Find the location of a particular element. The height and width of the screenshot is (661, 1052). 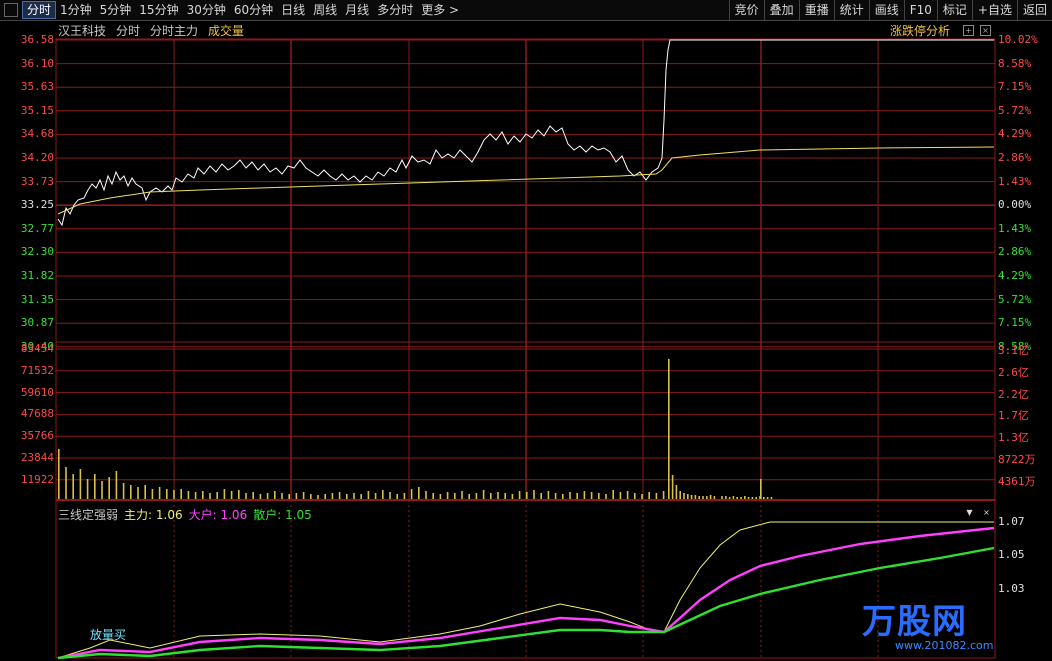

volume-tick-label: 23844 is located at coordinates (37, 457).